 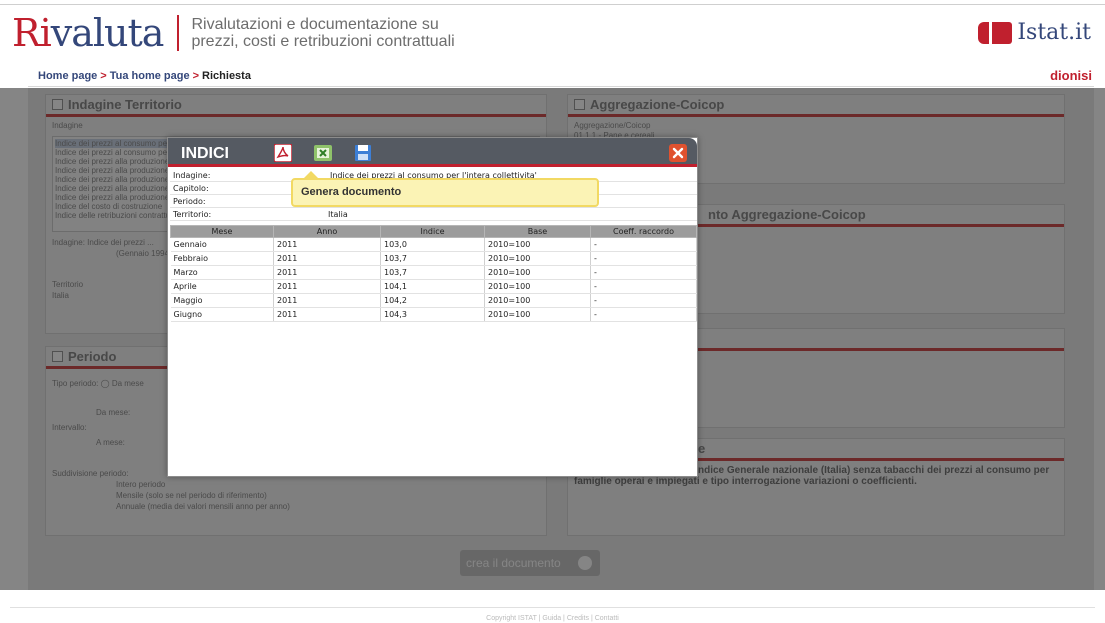 What do you see at coordinates (178, 33) in the screenshot?
I see `logo-separator` at bounding box center [178, 33].